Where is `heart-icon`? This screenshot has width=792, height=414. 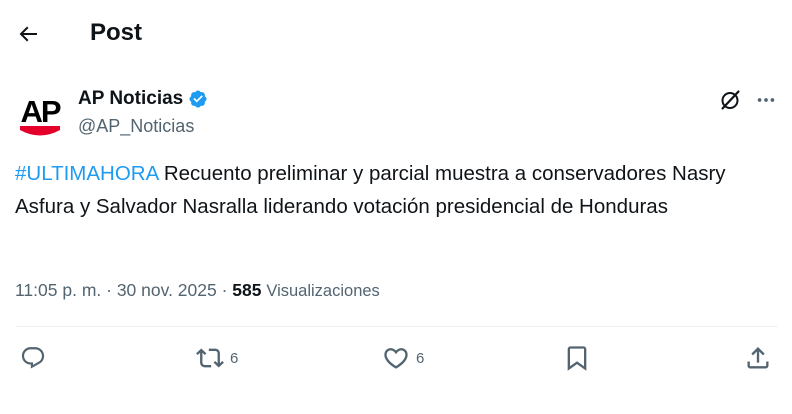
heart-icon is located at coordinates (396, 358).